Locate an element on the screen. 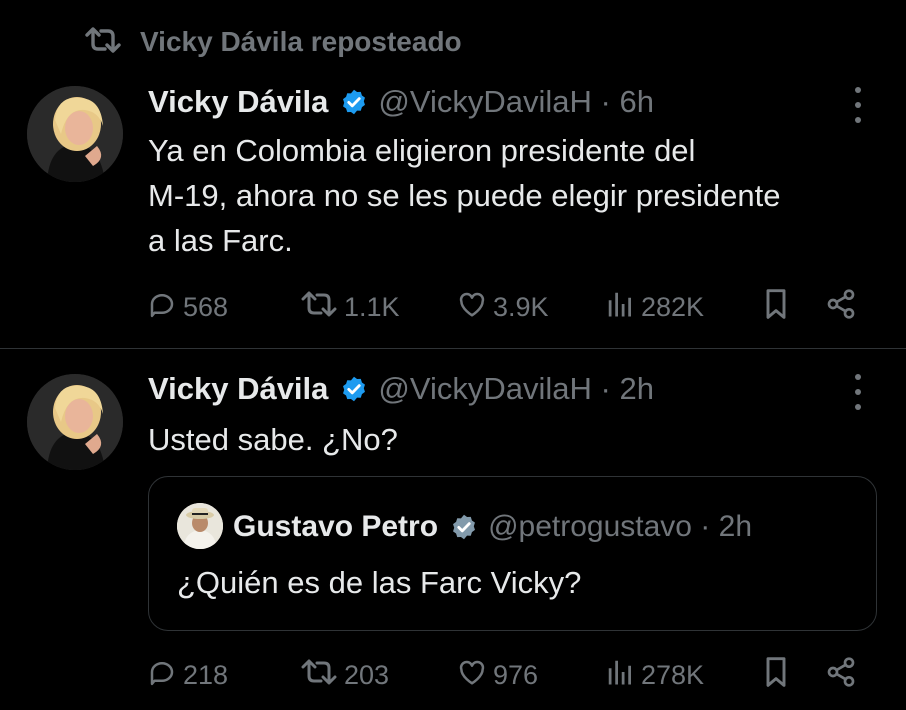 The width and height of the screenshot is (906, 710). handle-time: @VickyDavilaH · 2h is located at coordinates (516, 389).